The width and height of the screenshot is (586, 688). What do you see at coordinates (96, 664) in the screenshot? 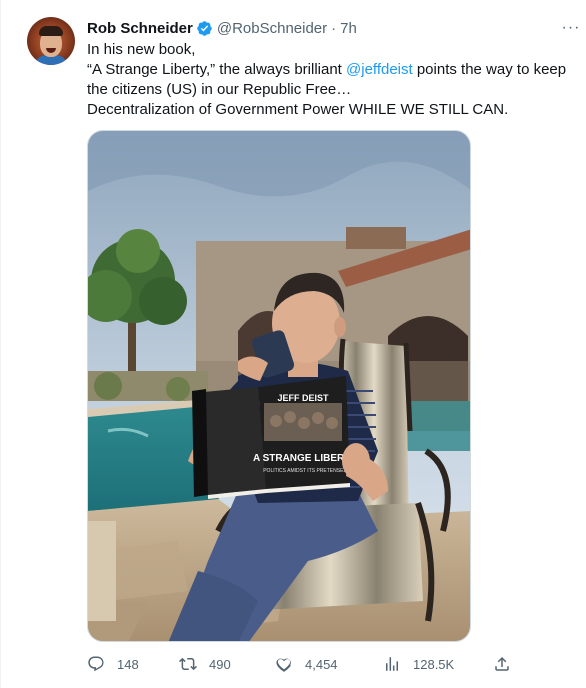
I see `reply-icon` at bounding box center [96, 664].